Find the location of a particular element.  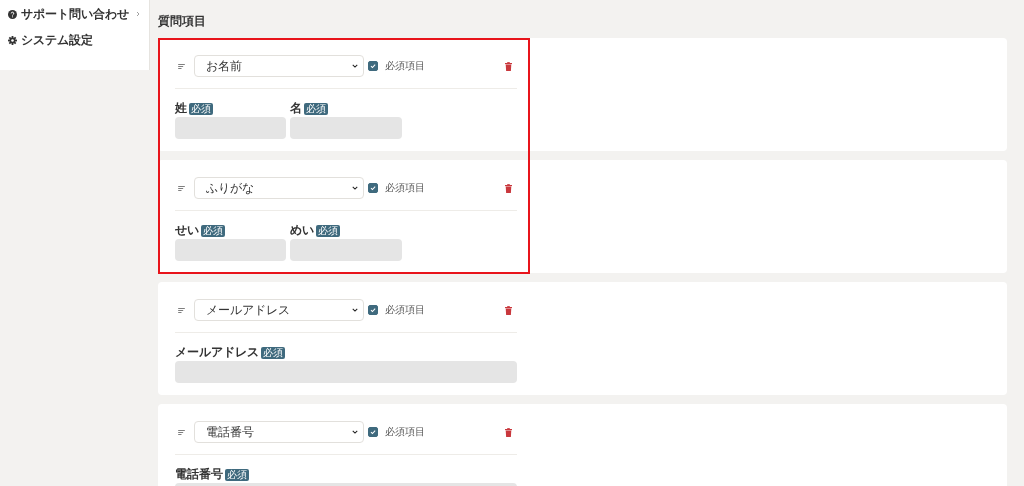

help-icon is located at coordinates (12, 14).